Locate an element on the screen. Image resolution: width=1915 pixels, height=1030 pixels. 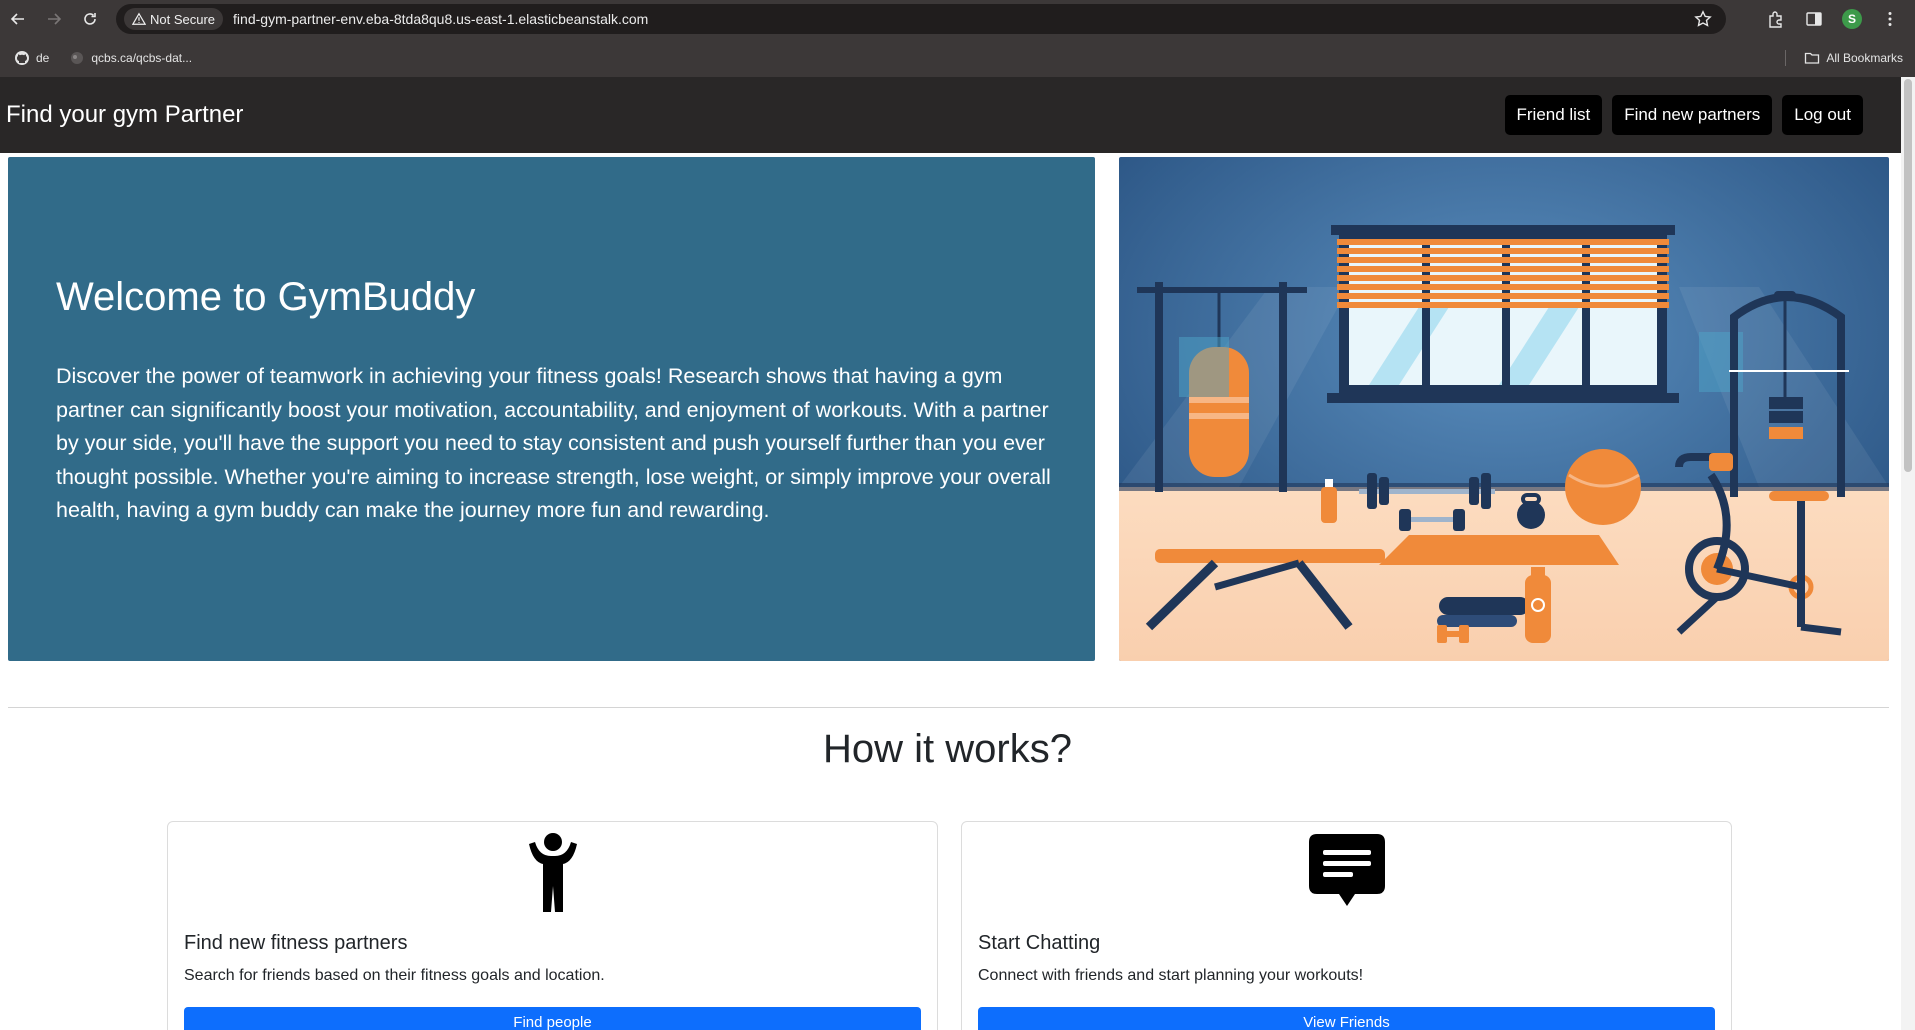
profile-button: S is located at coordinates (1852, 19).